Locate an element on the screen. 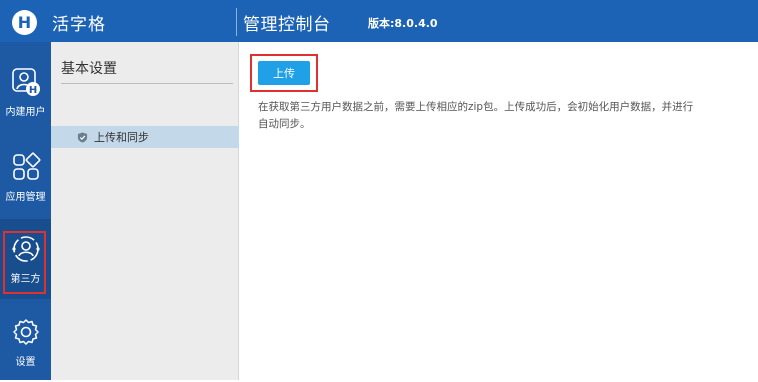  subnav-title: 基本设置 is located at coordinates (147, 71).